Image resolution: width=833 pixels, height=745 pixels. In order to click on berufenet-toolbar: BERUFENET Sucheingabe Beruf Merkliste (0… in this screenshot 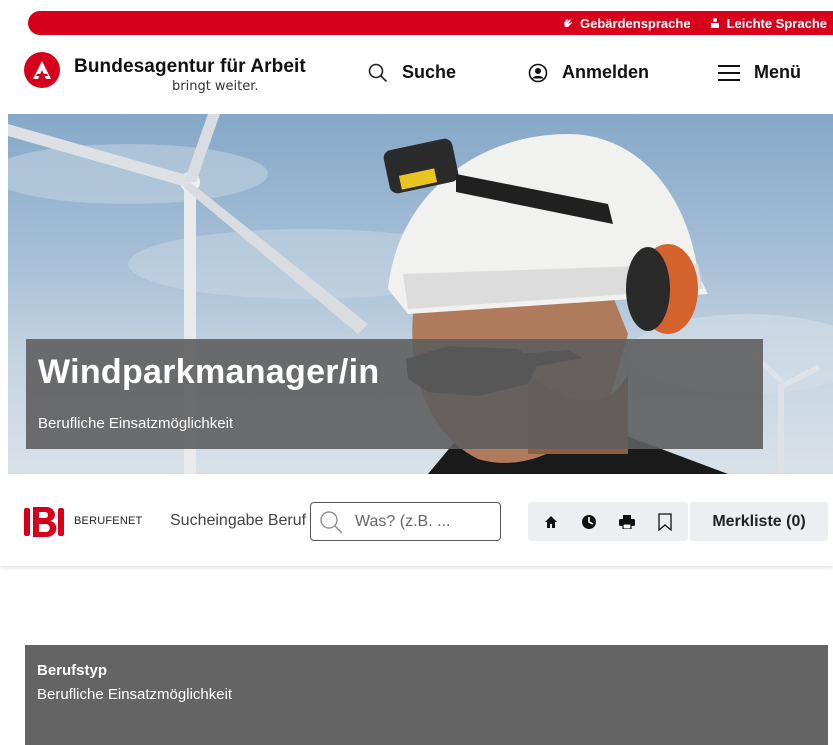, I will do `click(416, 520)`.